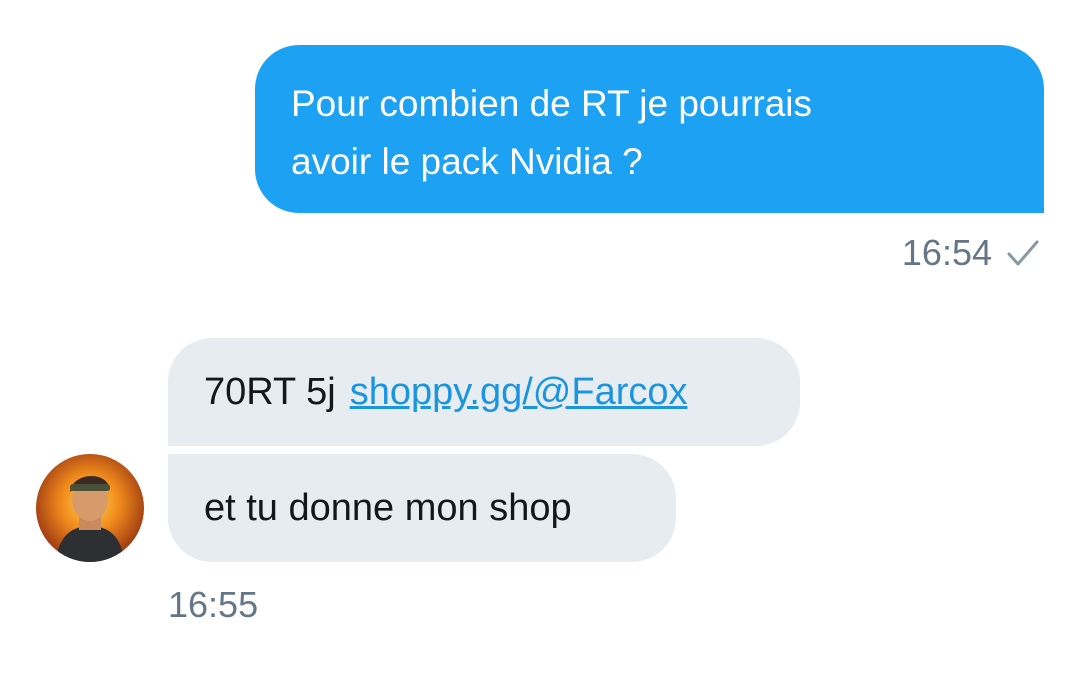  What do you see at coordinates (388, 508) in the screenshot?
I see `incoming-message-text: et tu donne mon shop` at bounding box center [388, 508].